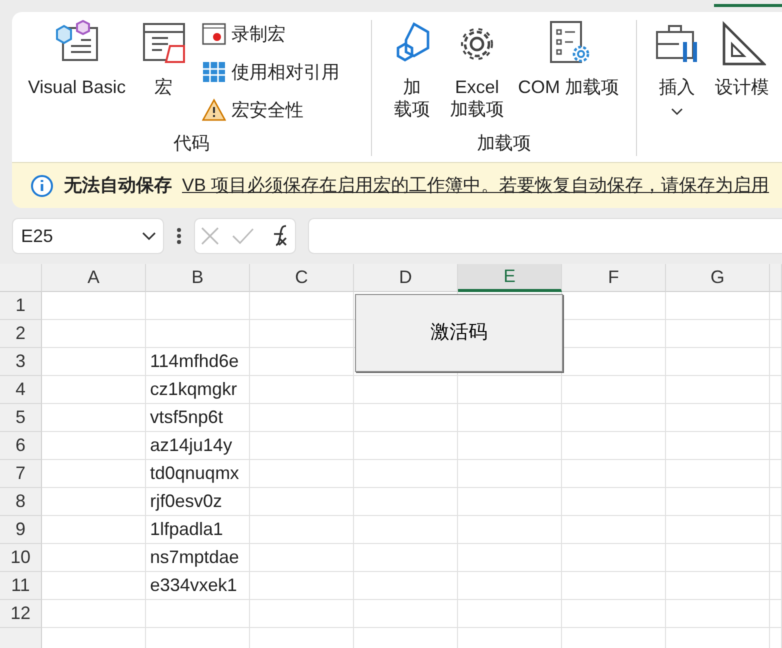 This screenshot has width=782, height=648. I want to click on row-header, so click(21, 638).